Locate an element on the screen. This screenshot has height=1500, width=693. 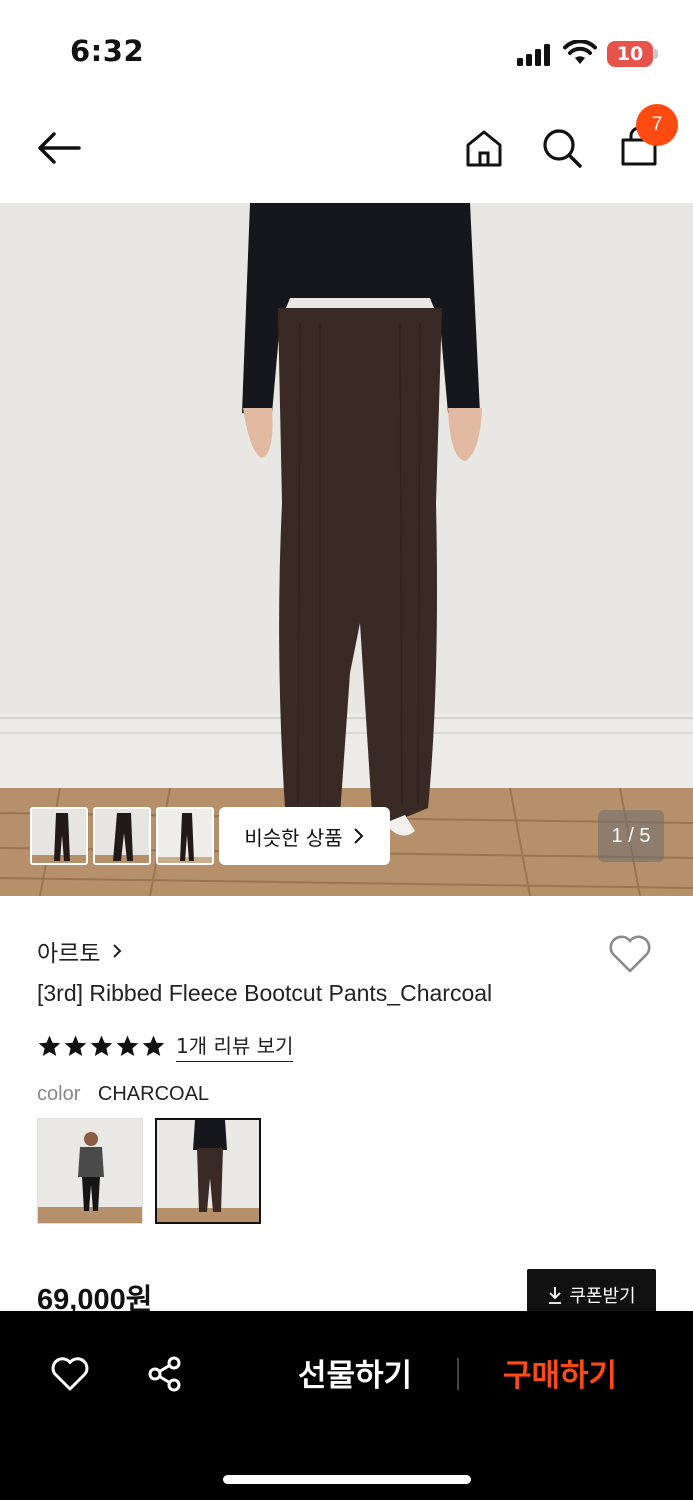
search-icon is located at coordinates (562, 148).